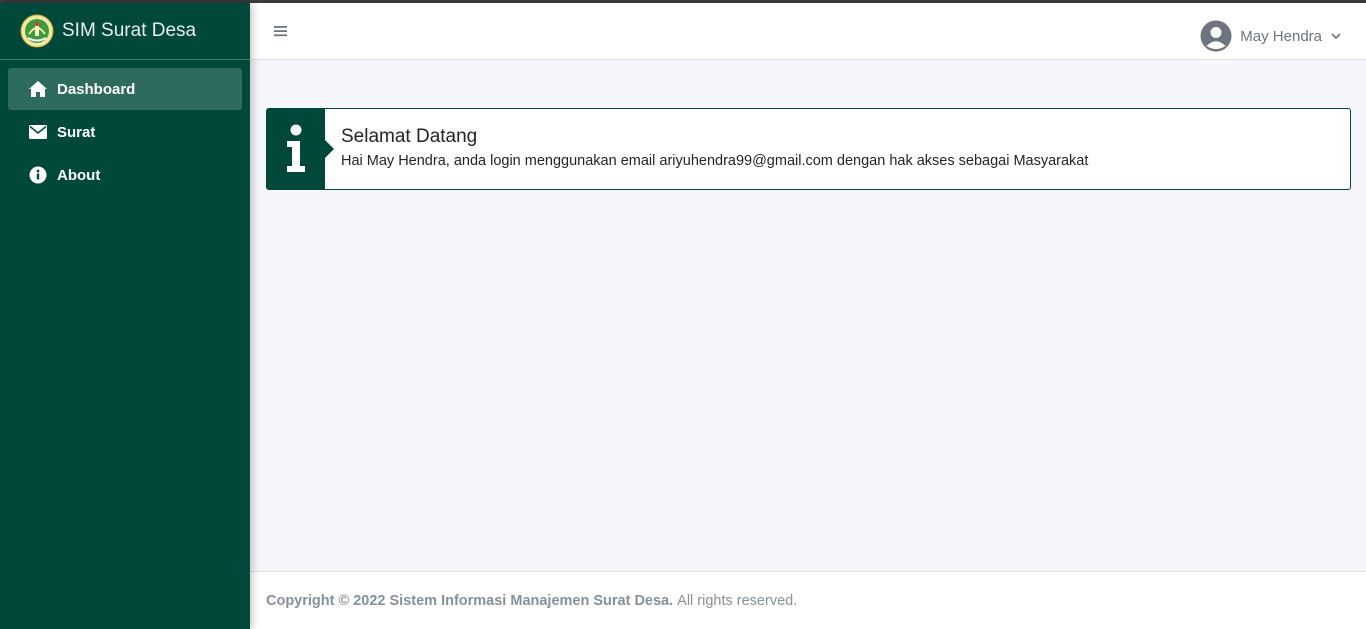 The width and height of the screenshot is (1366, 629). What do you see at coordinates (37, 31) in the screenshot?
I see `village-emblem-icon` at bounding box center [37, 31].